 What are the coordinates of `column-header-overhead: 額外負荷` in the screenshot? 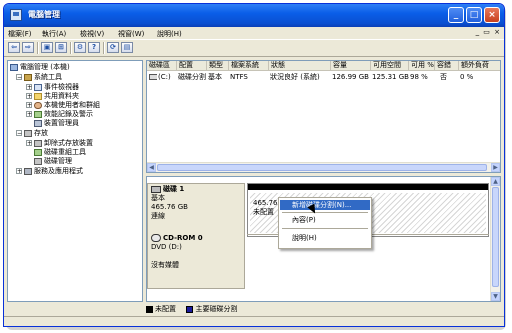 It's located at (479, 66).